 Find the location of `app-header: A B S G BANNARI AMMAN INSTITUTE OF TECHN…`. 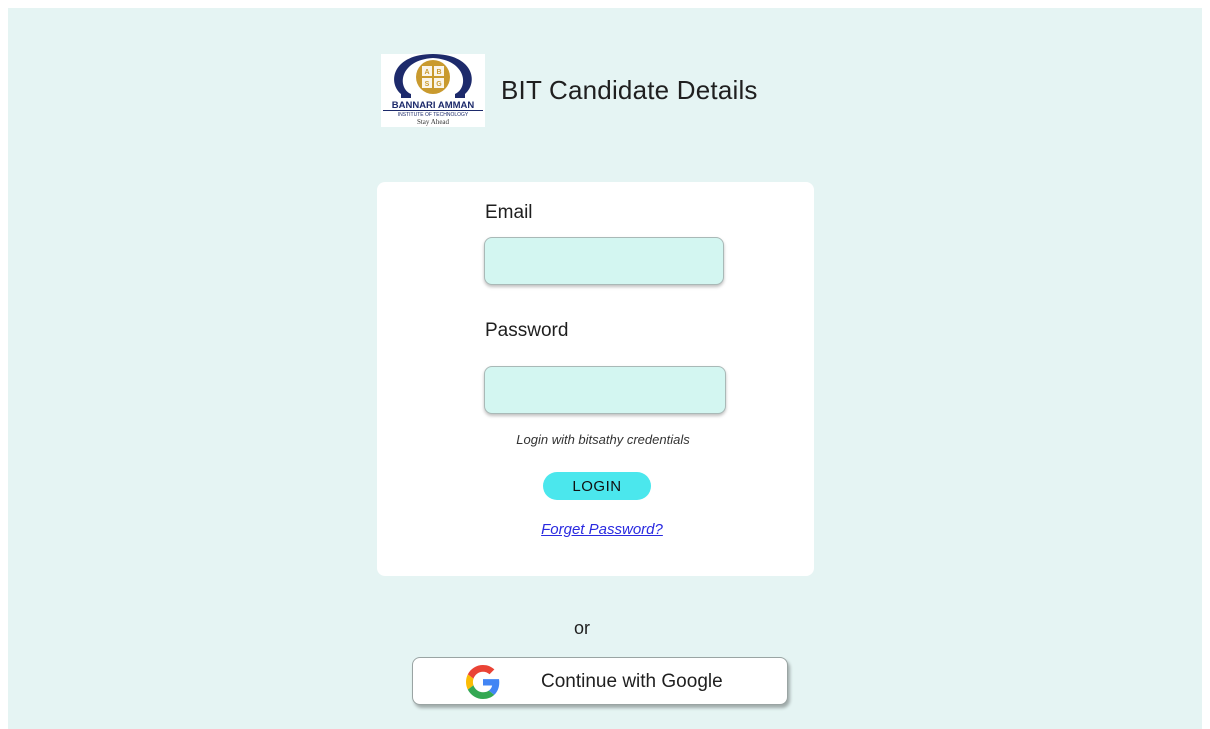

app-header: A B S G BANNARI AMMAN INSTITUTE OF TECHN… is located at coordinates (569, 90).